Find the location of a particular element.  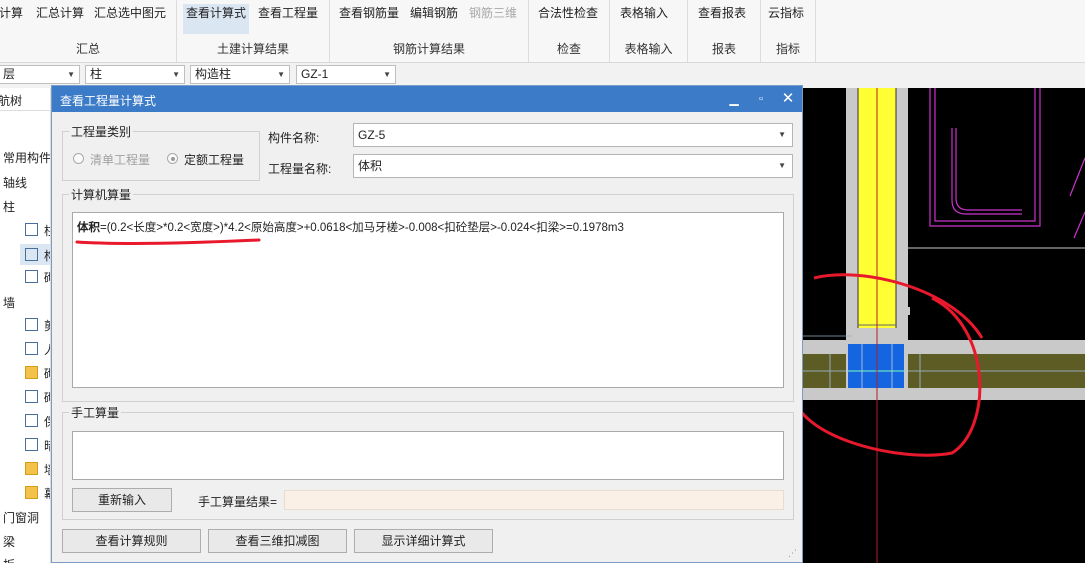

manual-result-label: 手工算量结果= is located at coordinates (238, 502).